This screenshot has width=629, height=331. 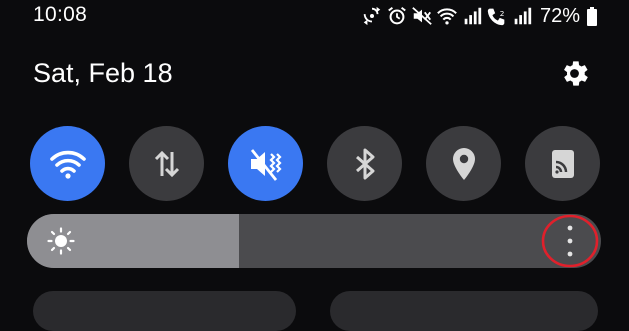 I want to click on wifi-tile, so click(x=67, y=163).